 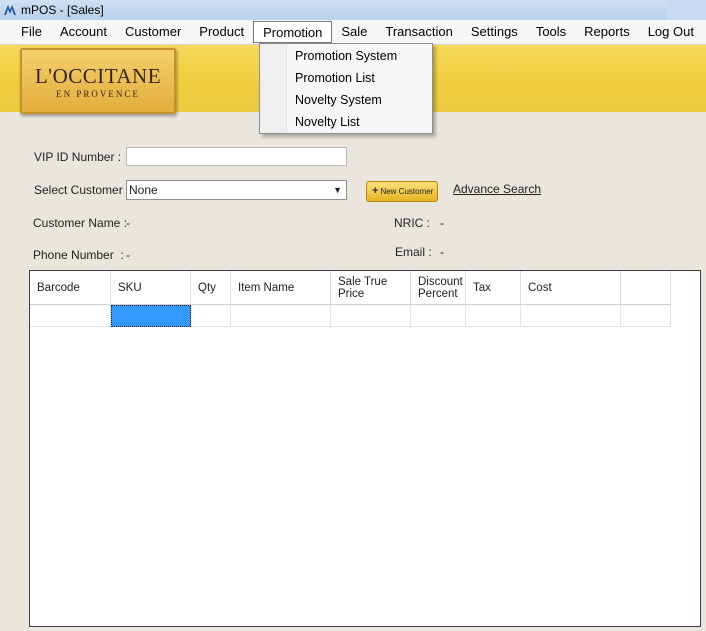 I want to click on mpos-app-icon, so click(x=10, y=10).